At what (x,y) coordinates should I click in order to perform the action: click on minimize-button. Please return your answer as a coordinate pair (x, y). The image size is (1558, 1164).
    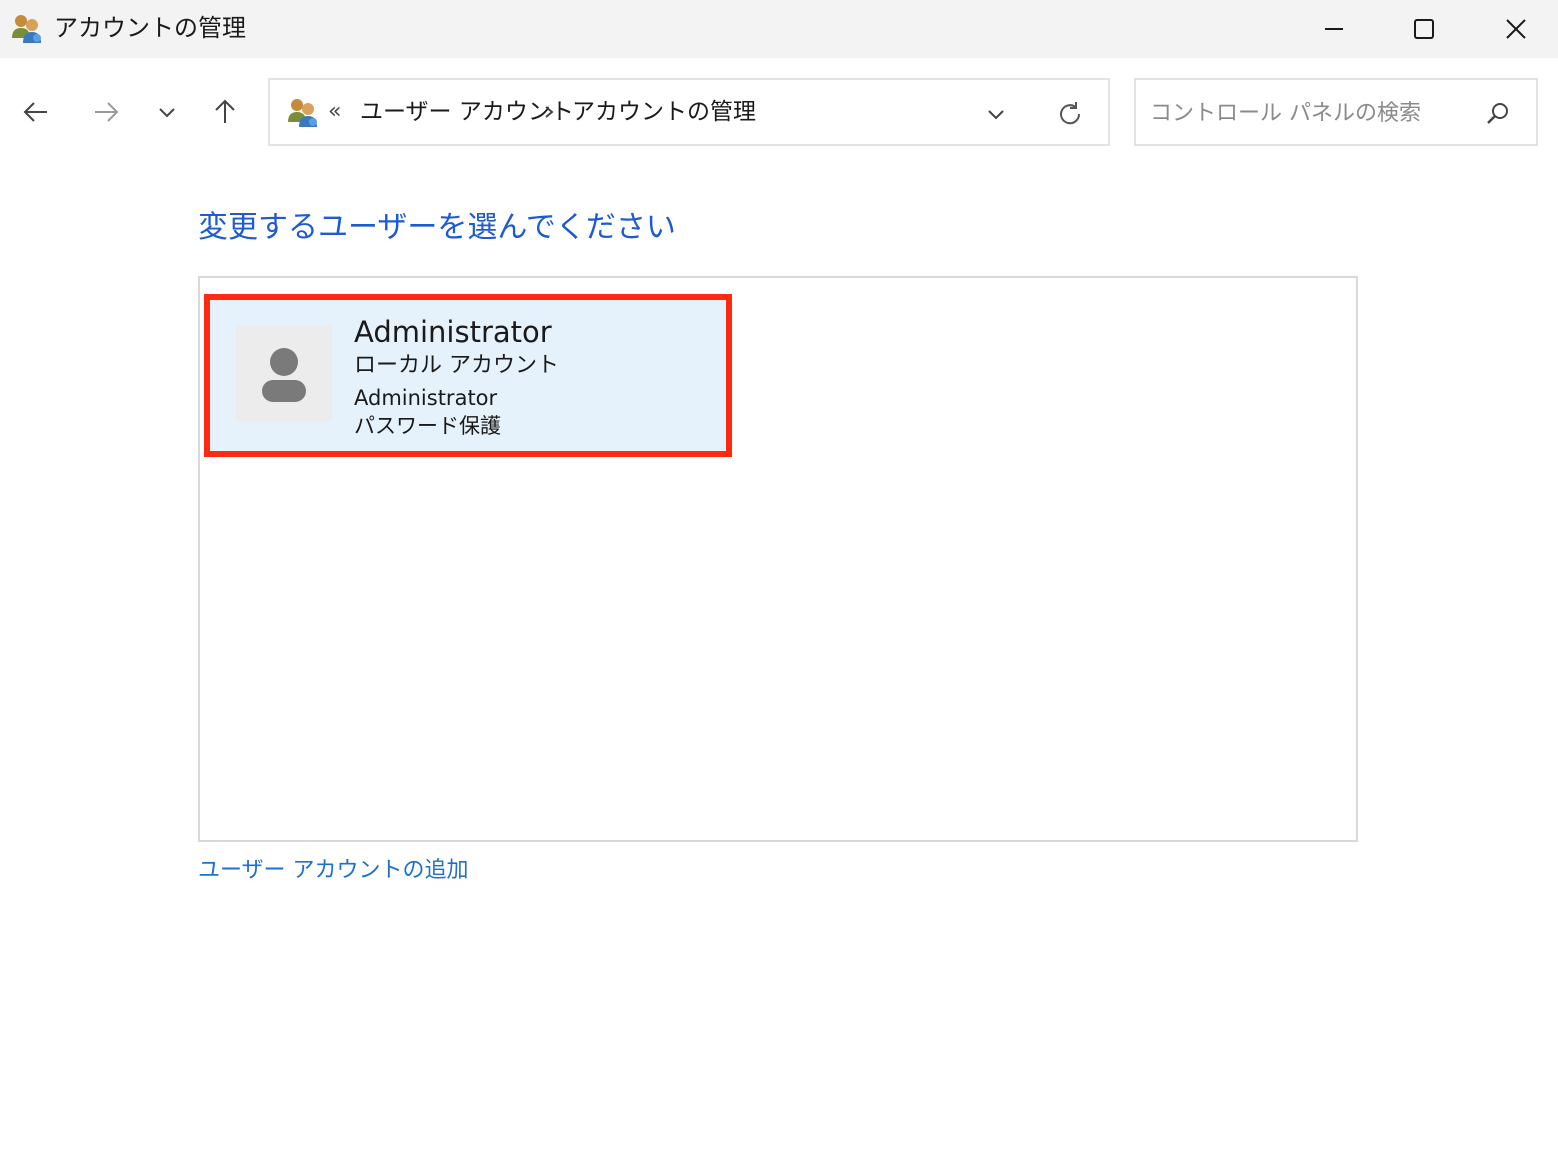
    Looking at the image, I should click on (1334, 29).